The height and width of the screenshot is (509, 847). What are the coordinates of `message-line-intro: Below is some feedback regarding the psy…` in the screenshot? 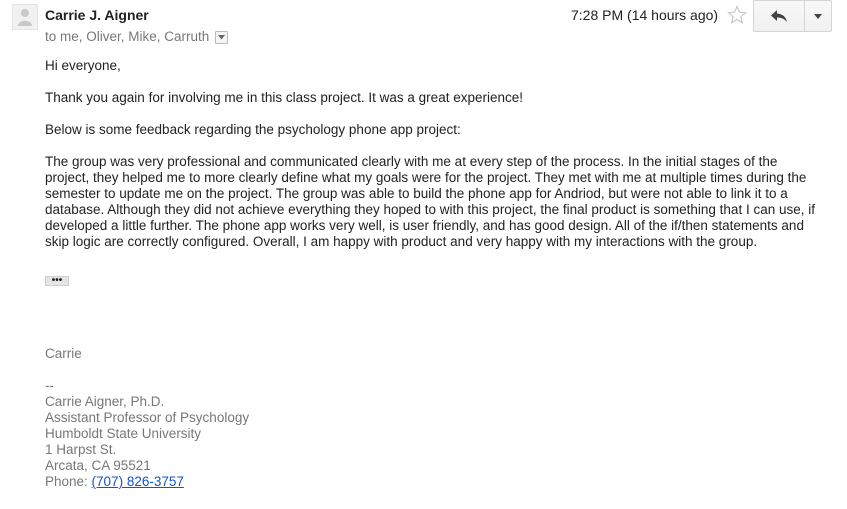 It's located at (253, 129).